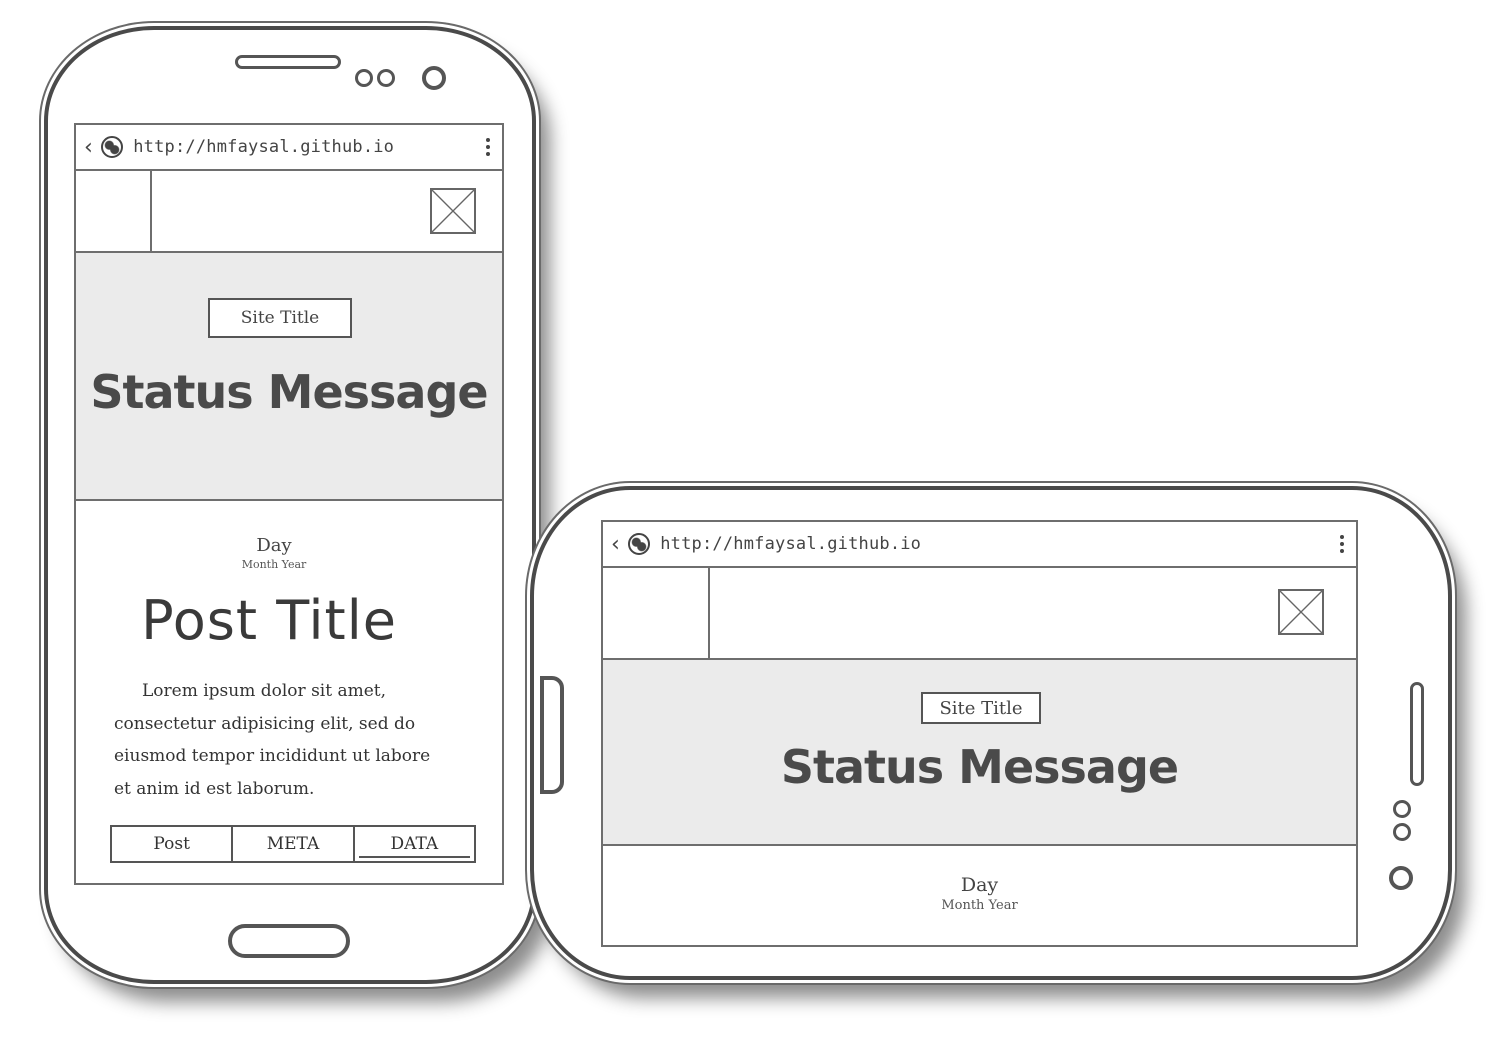  I want to click on volume-button, so click(552, 735).